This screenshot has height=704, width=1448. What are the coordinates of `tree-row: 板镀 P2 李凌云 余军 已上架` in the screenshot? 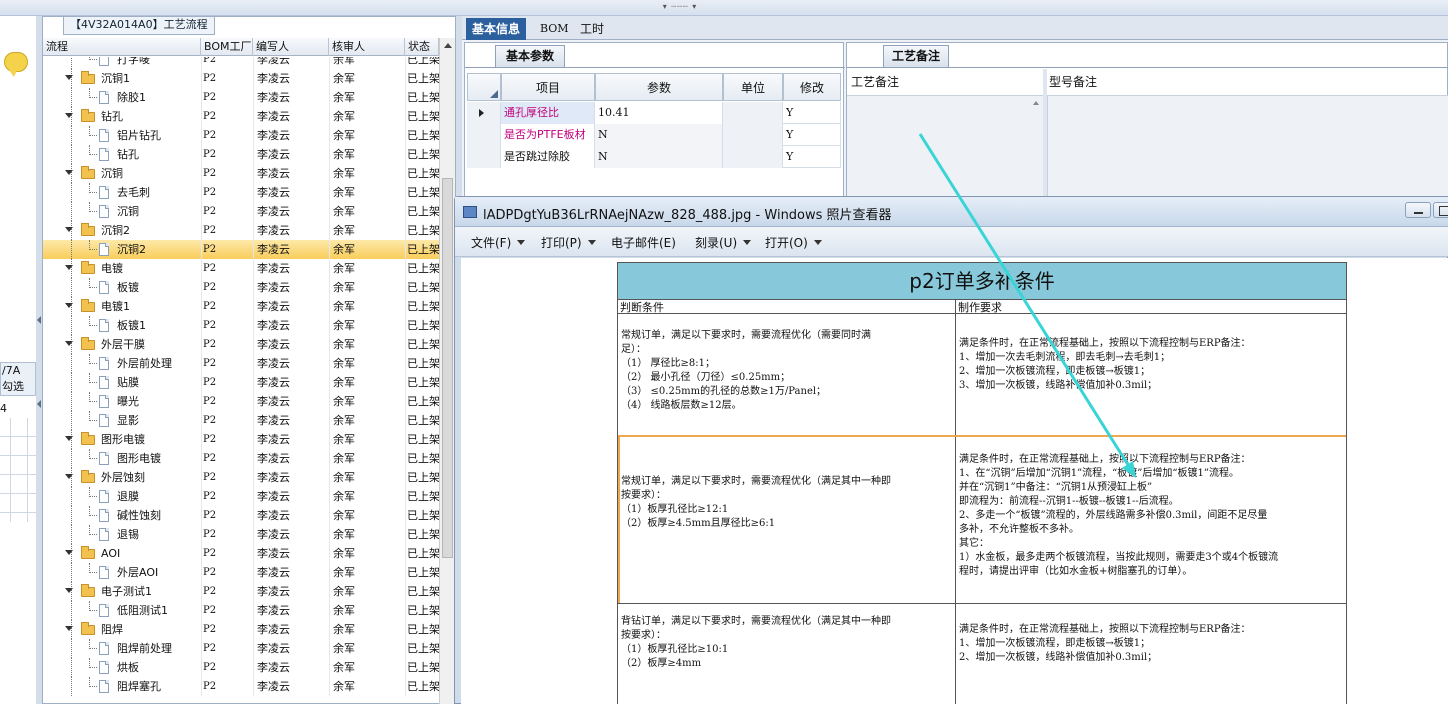 It's located at (241, 287).